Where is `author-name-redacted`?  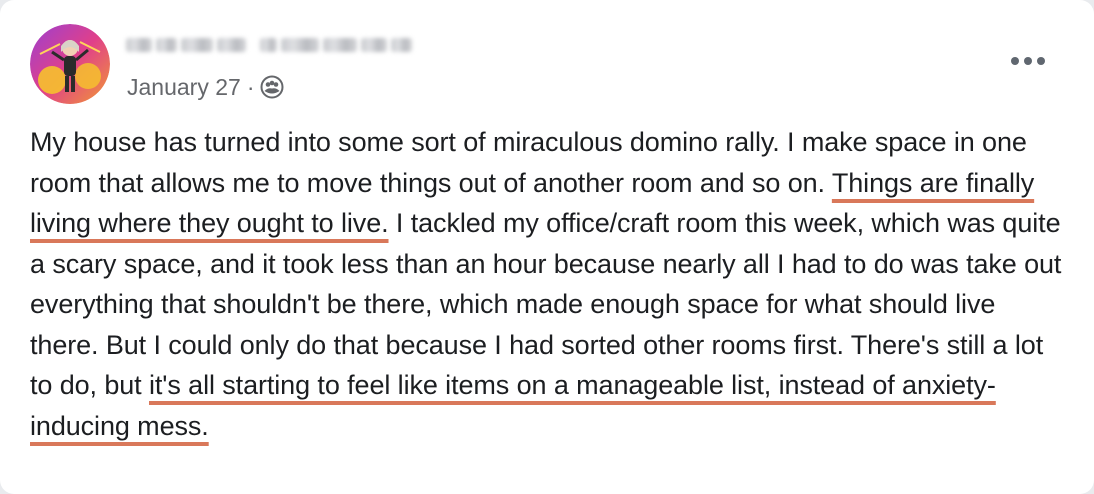
author-name-redacted is located at coordinates (269, 45).